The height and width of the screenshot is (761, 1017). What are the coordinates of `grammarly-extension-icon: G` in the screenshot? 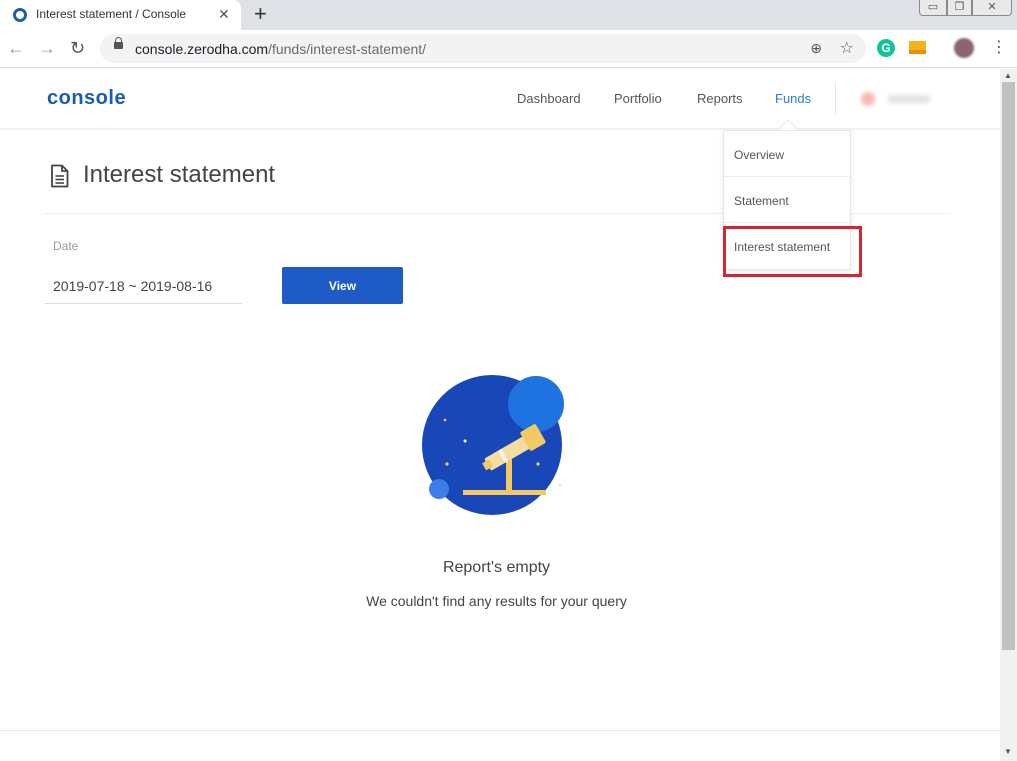 It's located at (886, 48).